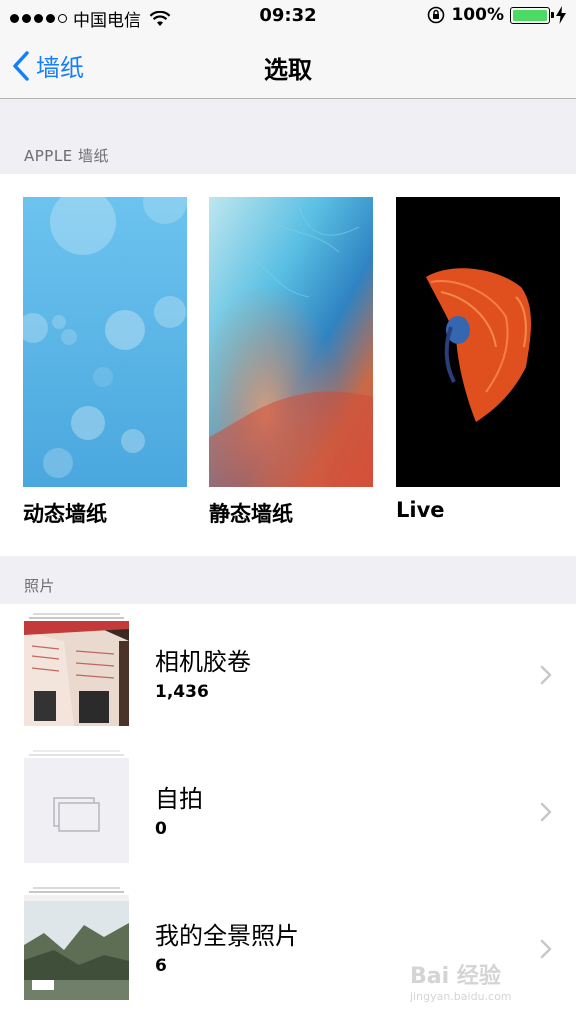  What do you see at coordinates (288, 17) in the screenshot?
I see `status-bar: 中国电信 09:32 100%` at bounding box center [288, 17].